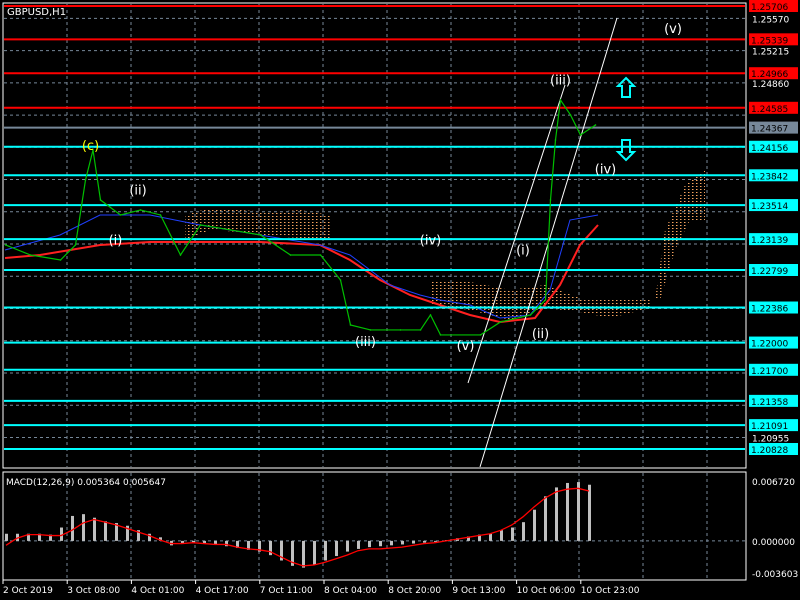 Image resolution: width=800 pixels, height=600 pixels. I want to click on trend-lines, so click(542, 242).